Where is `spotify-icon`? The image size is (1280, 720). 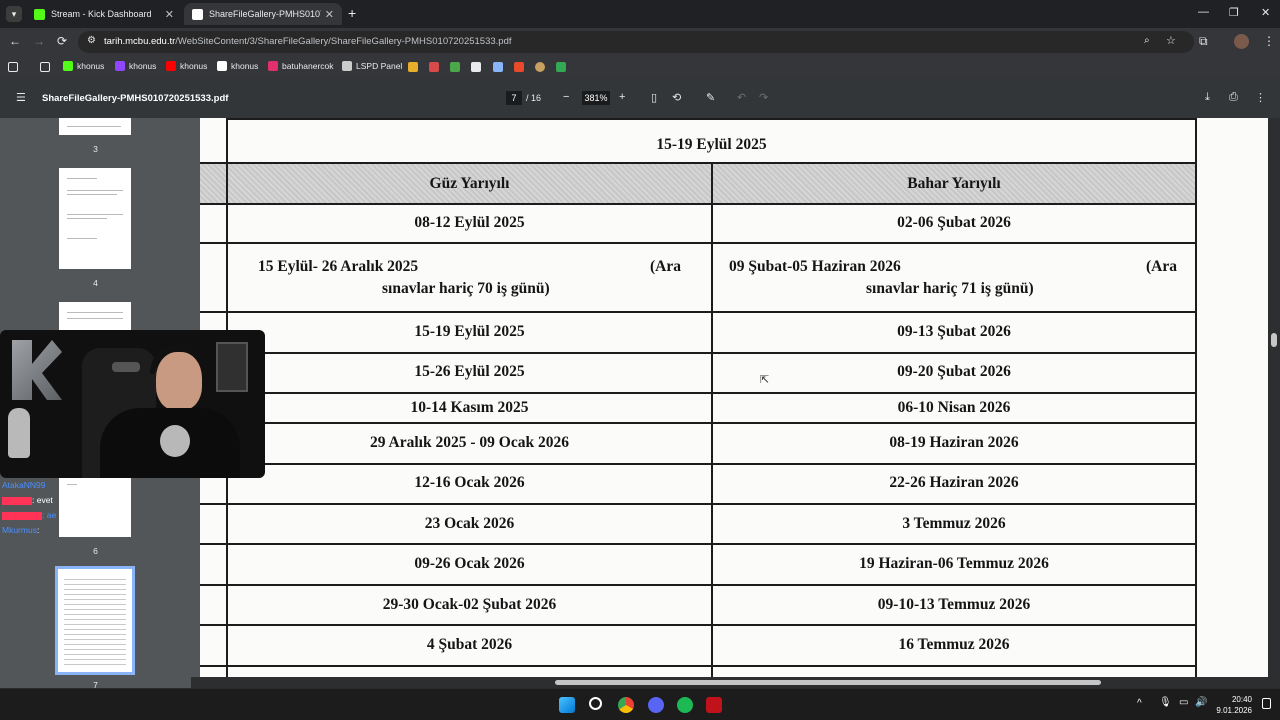
spotify-icon is located at coordinates (685, 705).